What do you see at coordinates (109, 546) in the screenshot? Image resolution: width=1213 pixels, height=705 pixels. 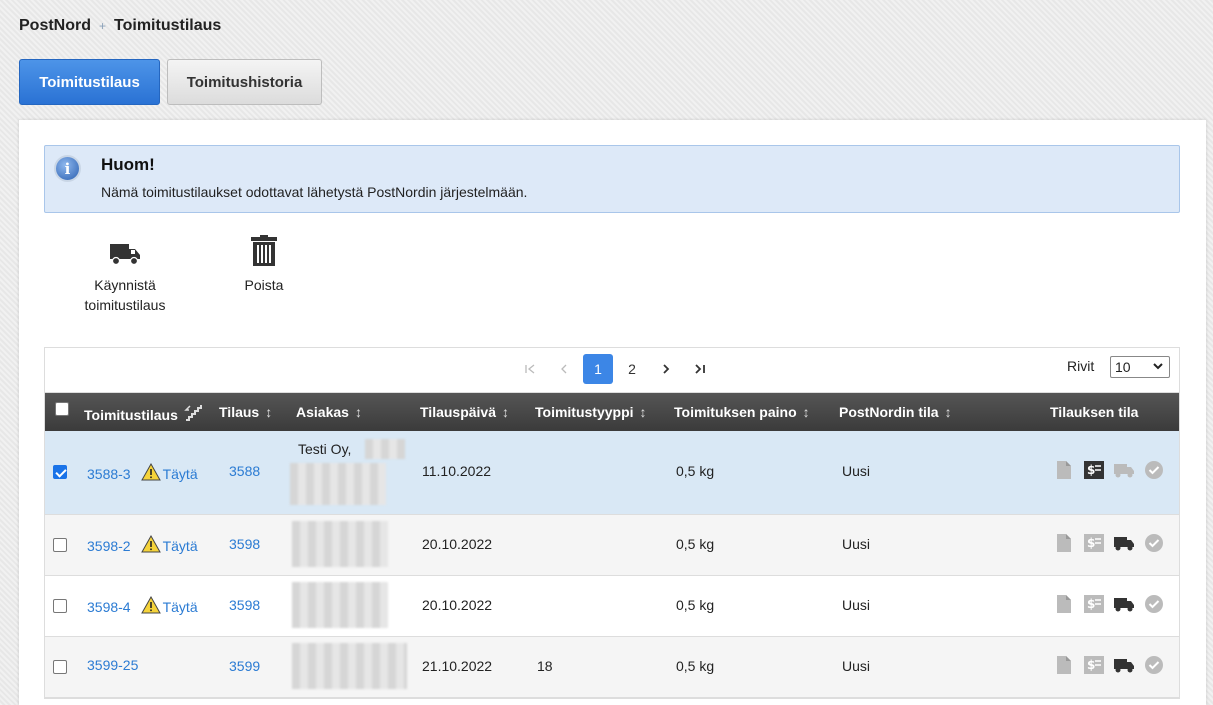 I see `order-link: 3598-2` at bounding box center [109, 546].